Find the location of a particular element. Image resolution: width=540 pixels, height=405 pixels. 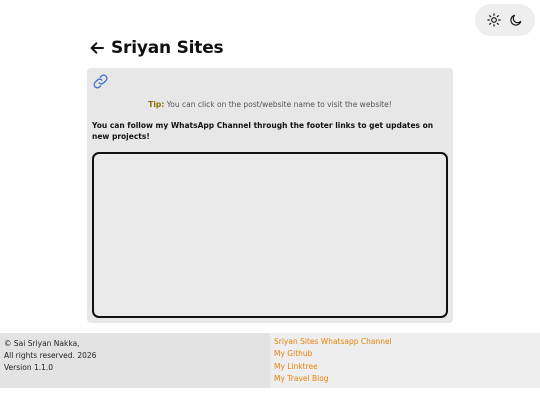

linktree-link: My Linktree is located at coordinates (405, 367).